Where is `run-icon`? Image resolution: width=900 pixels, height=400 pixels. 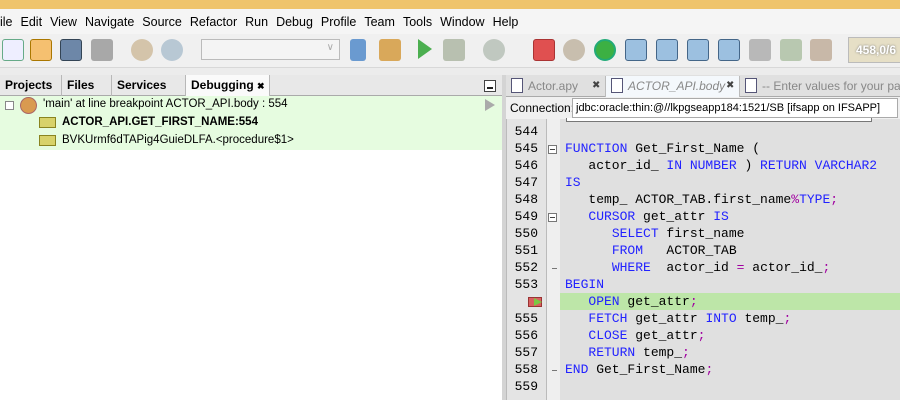 run-icon is located at coordinates (425, 49).